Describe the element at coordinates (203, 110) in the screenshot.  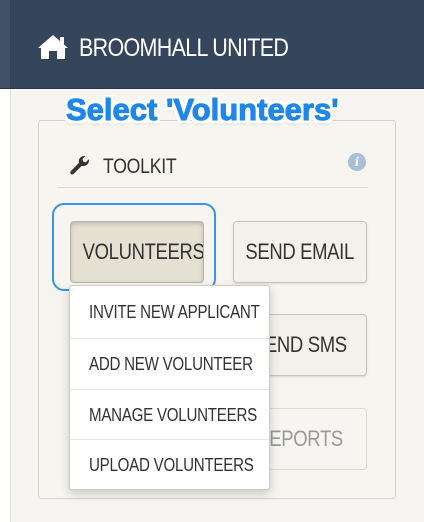
I see `tutorial-annotation: Select 'Volunteers'` at that location.